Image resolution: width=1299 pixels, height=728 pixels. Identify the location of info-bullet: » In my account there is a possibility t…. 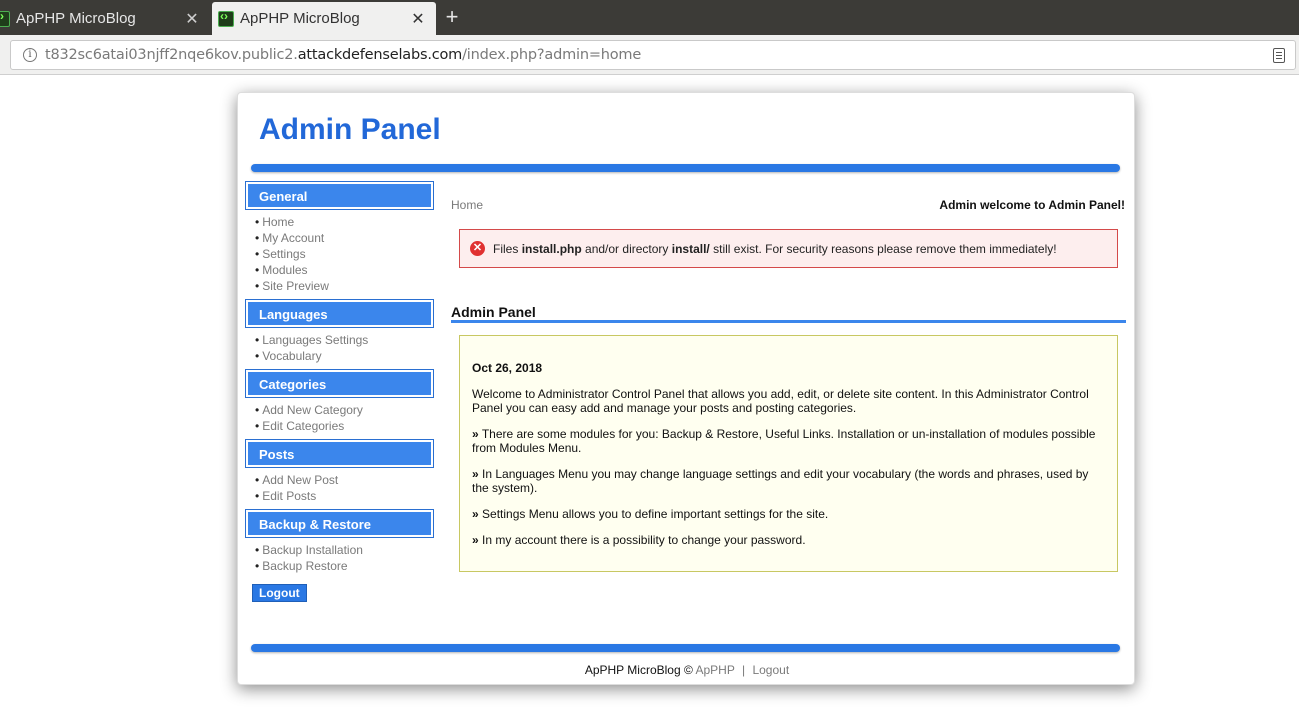
(639, 540).